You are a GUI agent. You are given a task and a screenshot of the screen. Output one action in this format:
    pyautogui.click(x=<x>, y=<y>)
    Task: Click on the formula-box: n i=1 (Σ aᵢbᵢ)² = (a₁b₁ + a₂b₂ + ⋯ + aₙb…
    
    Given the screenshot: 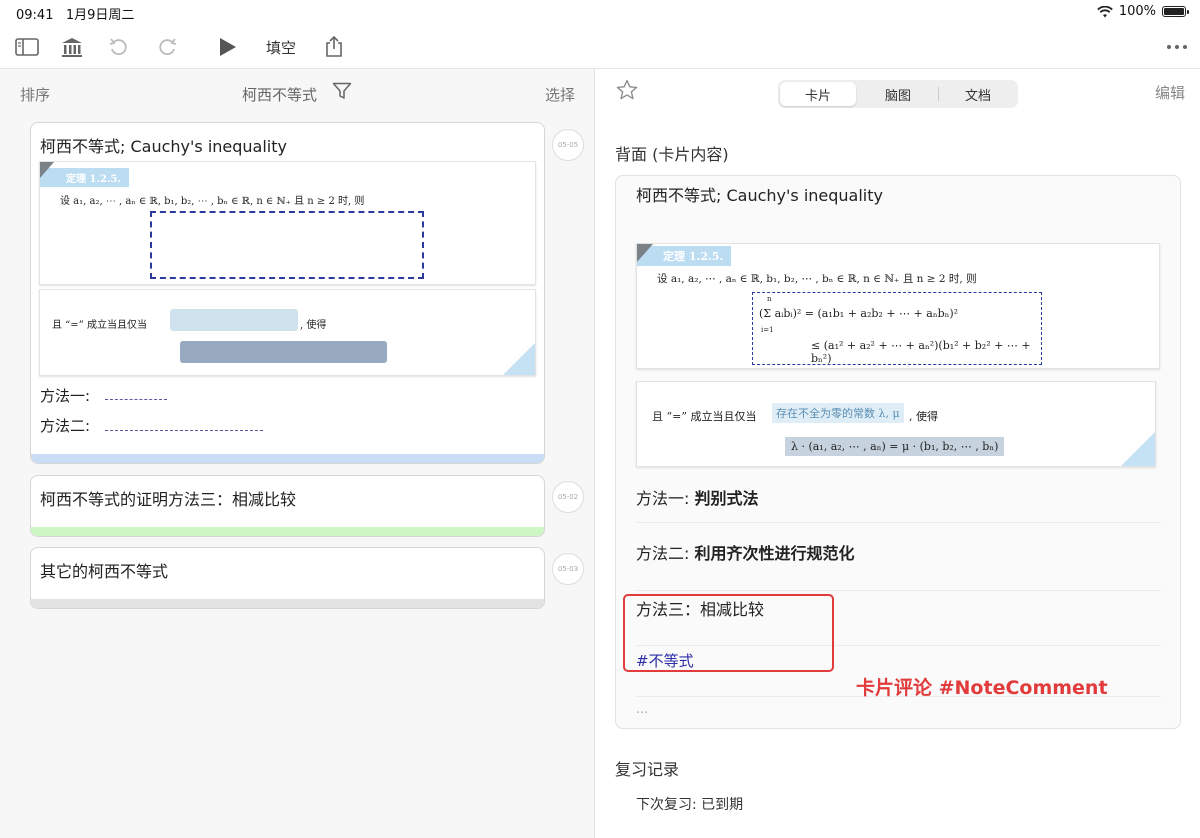 What is the action you would take?
    pyautogui.click(x=897, y=328)
    